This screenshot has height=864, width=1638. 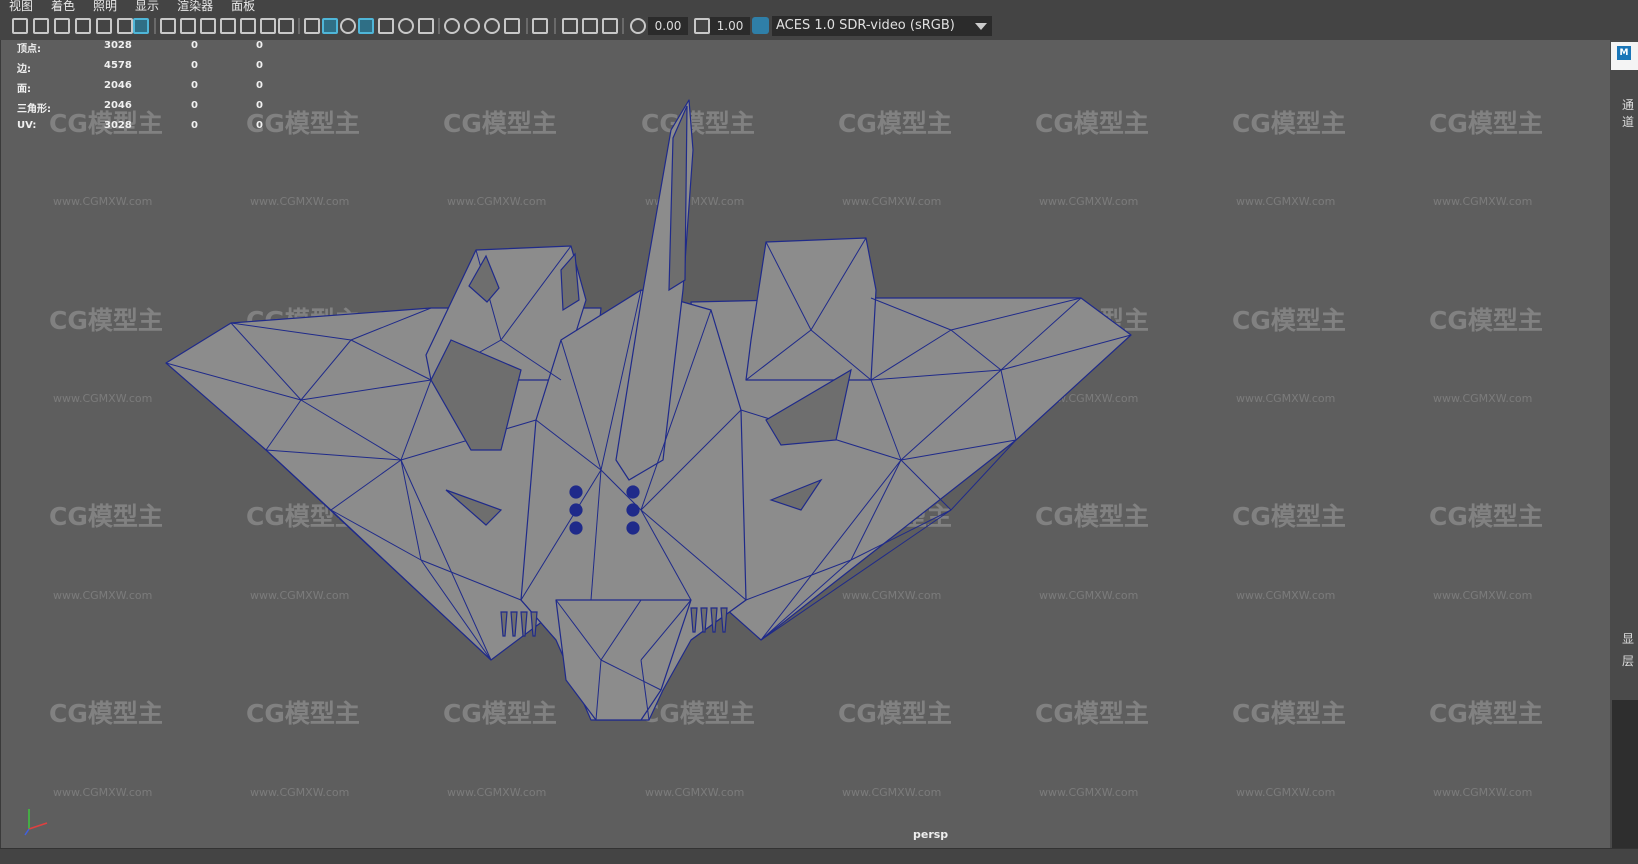 I want to click on display-tab: 显, so click(x=1628, y=638).